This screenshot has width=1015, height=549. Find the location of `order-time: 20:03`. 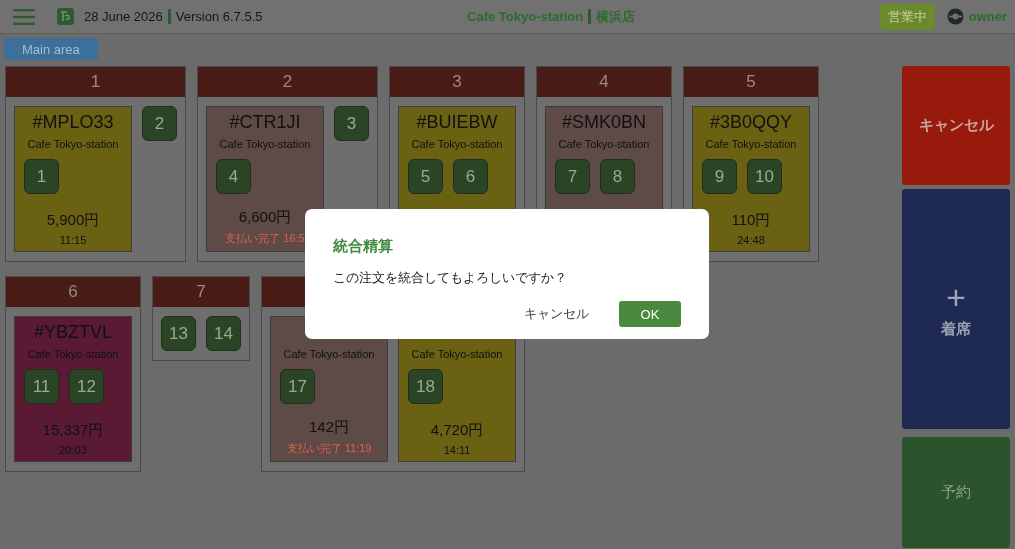

order-time: 20:03 is located at coordinates (73, 450).